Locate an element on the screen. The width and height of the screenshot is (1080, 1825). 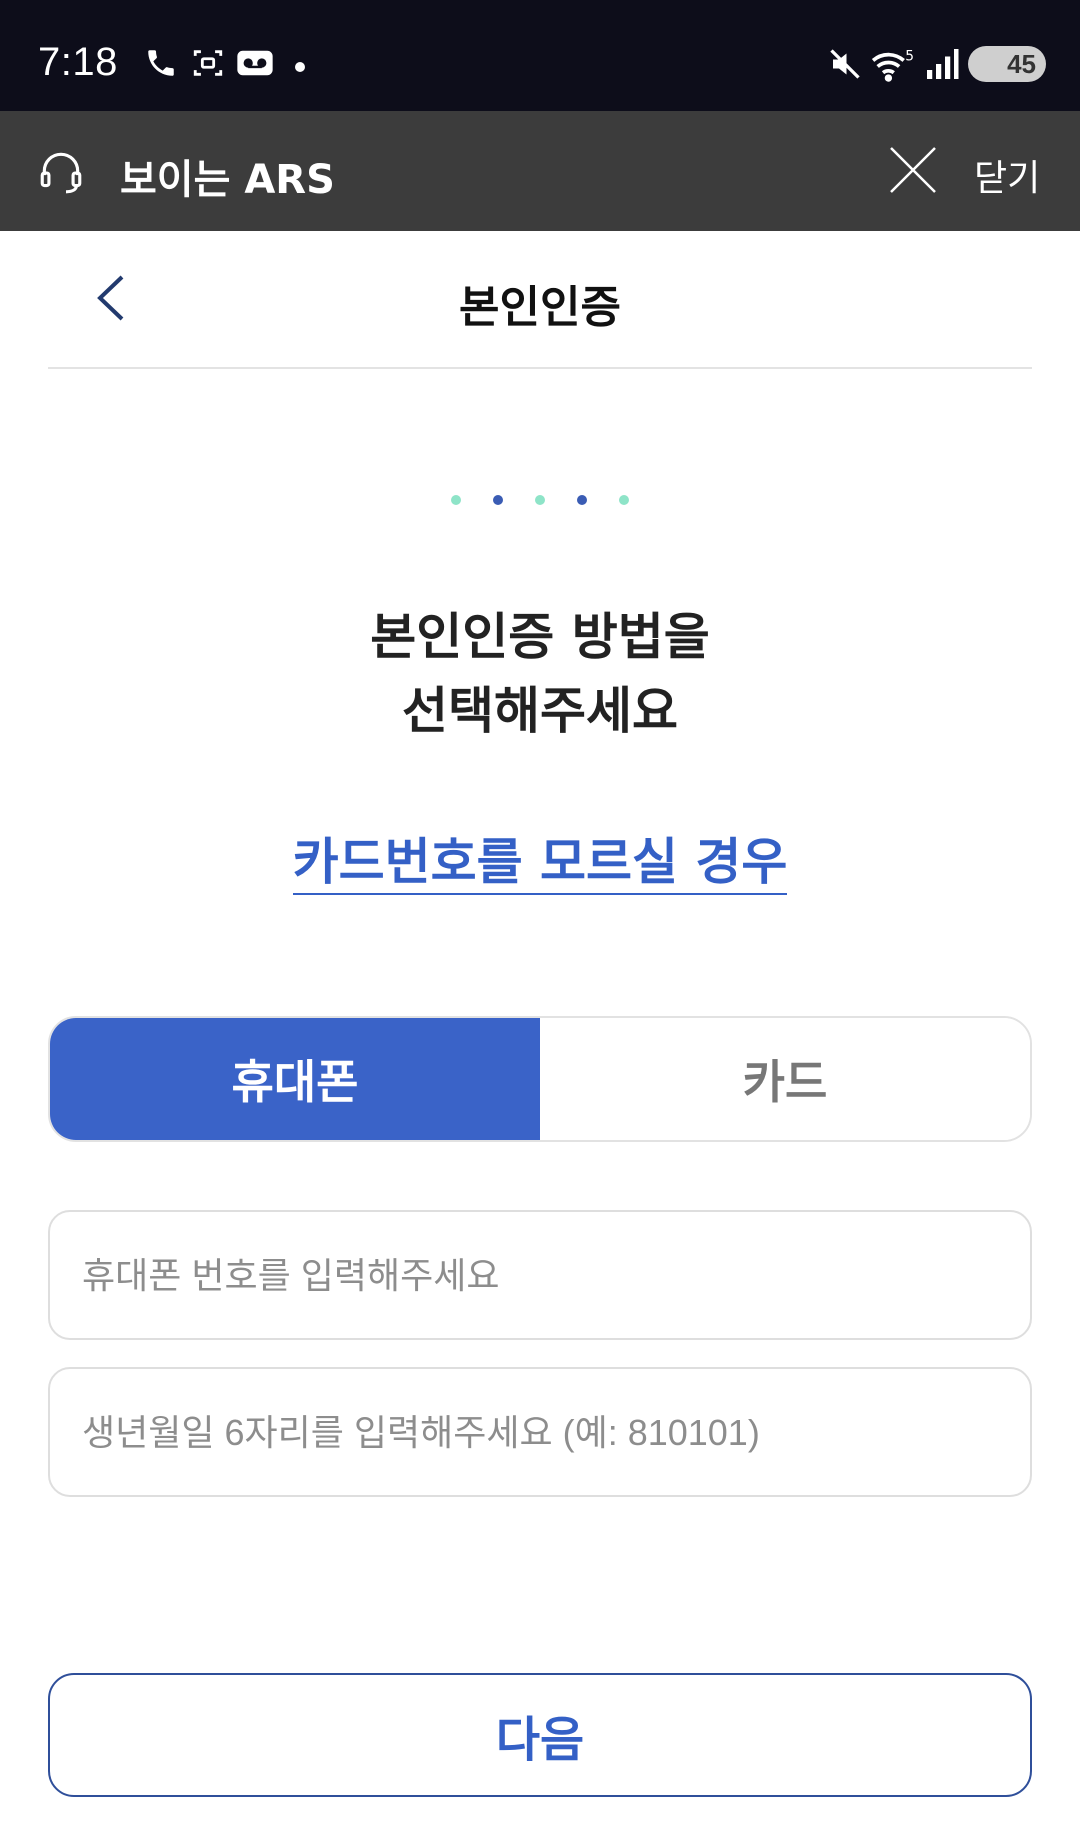
page-title: 본인인증 is located at coordinates (540, 307).